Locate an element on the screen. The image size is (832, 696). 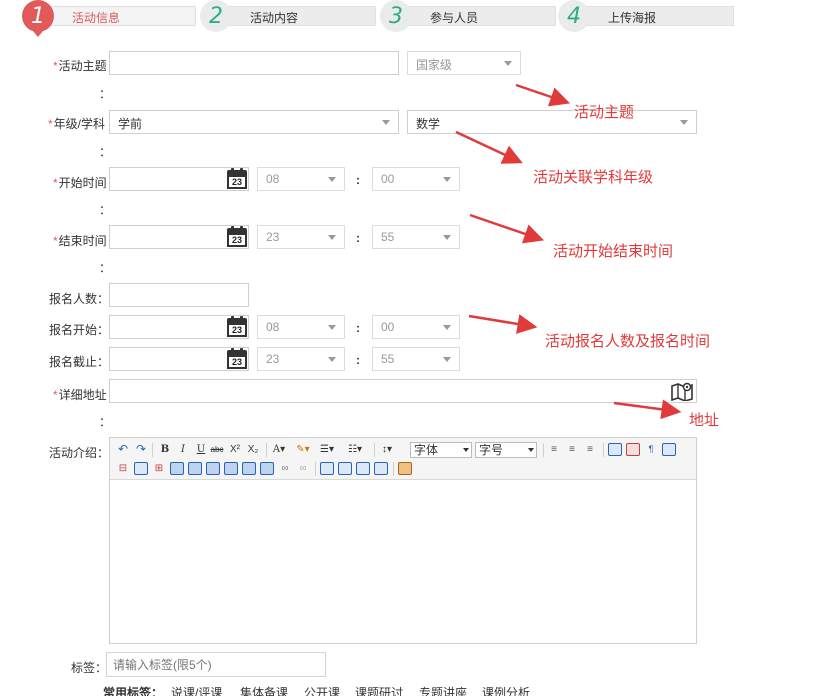
arrow-address is located at coordinates (647, 409).